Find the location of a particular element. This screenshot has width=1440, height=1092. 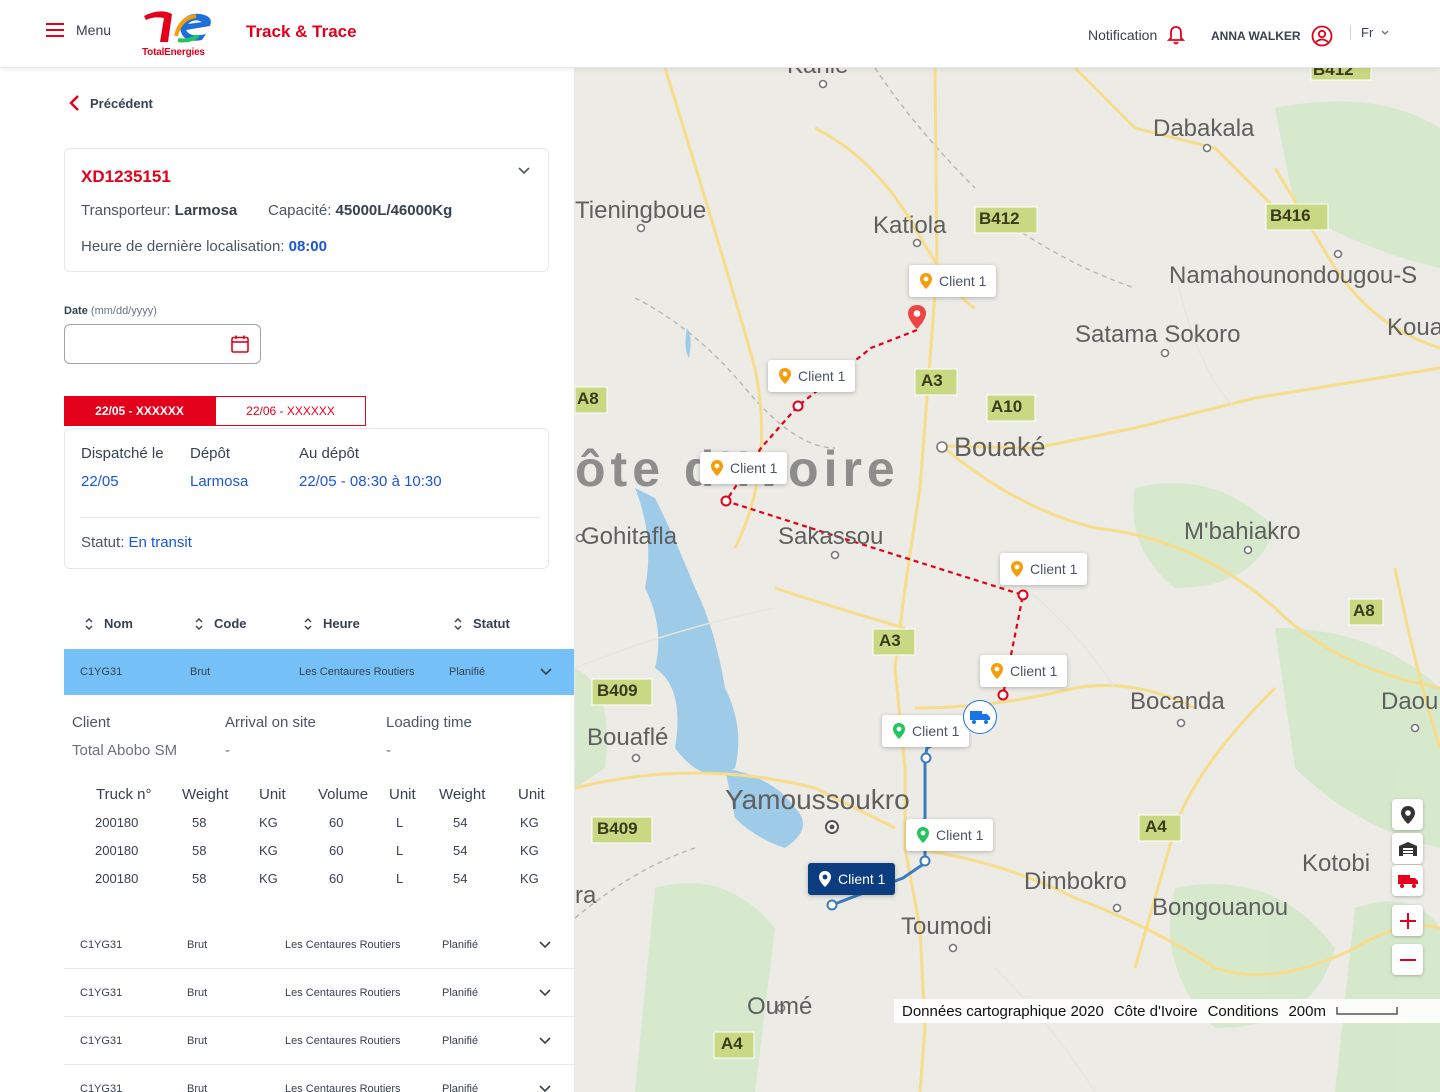

capacity-value: 45000L/46000Kg is located at coordinates (394, 210).